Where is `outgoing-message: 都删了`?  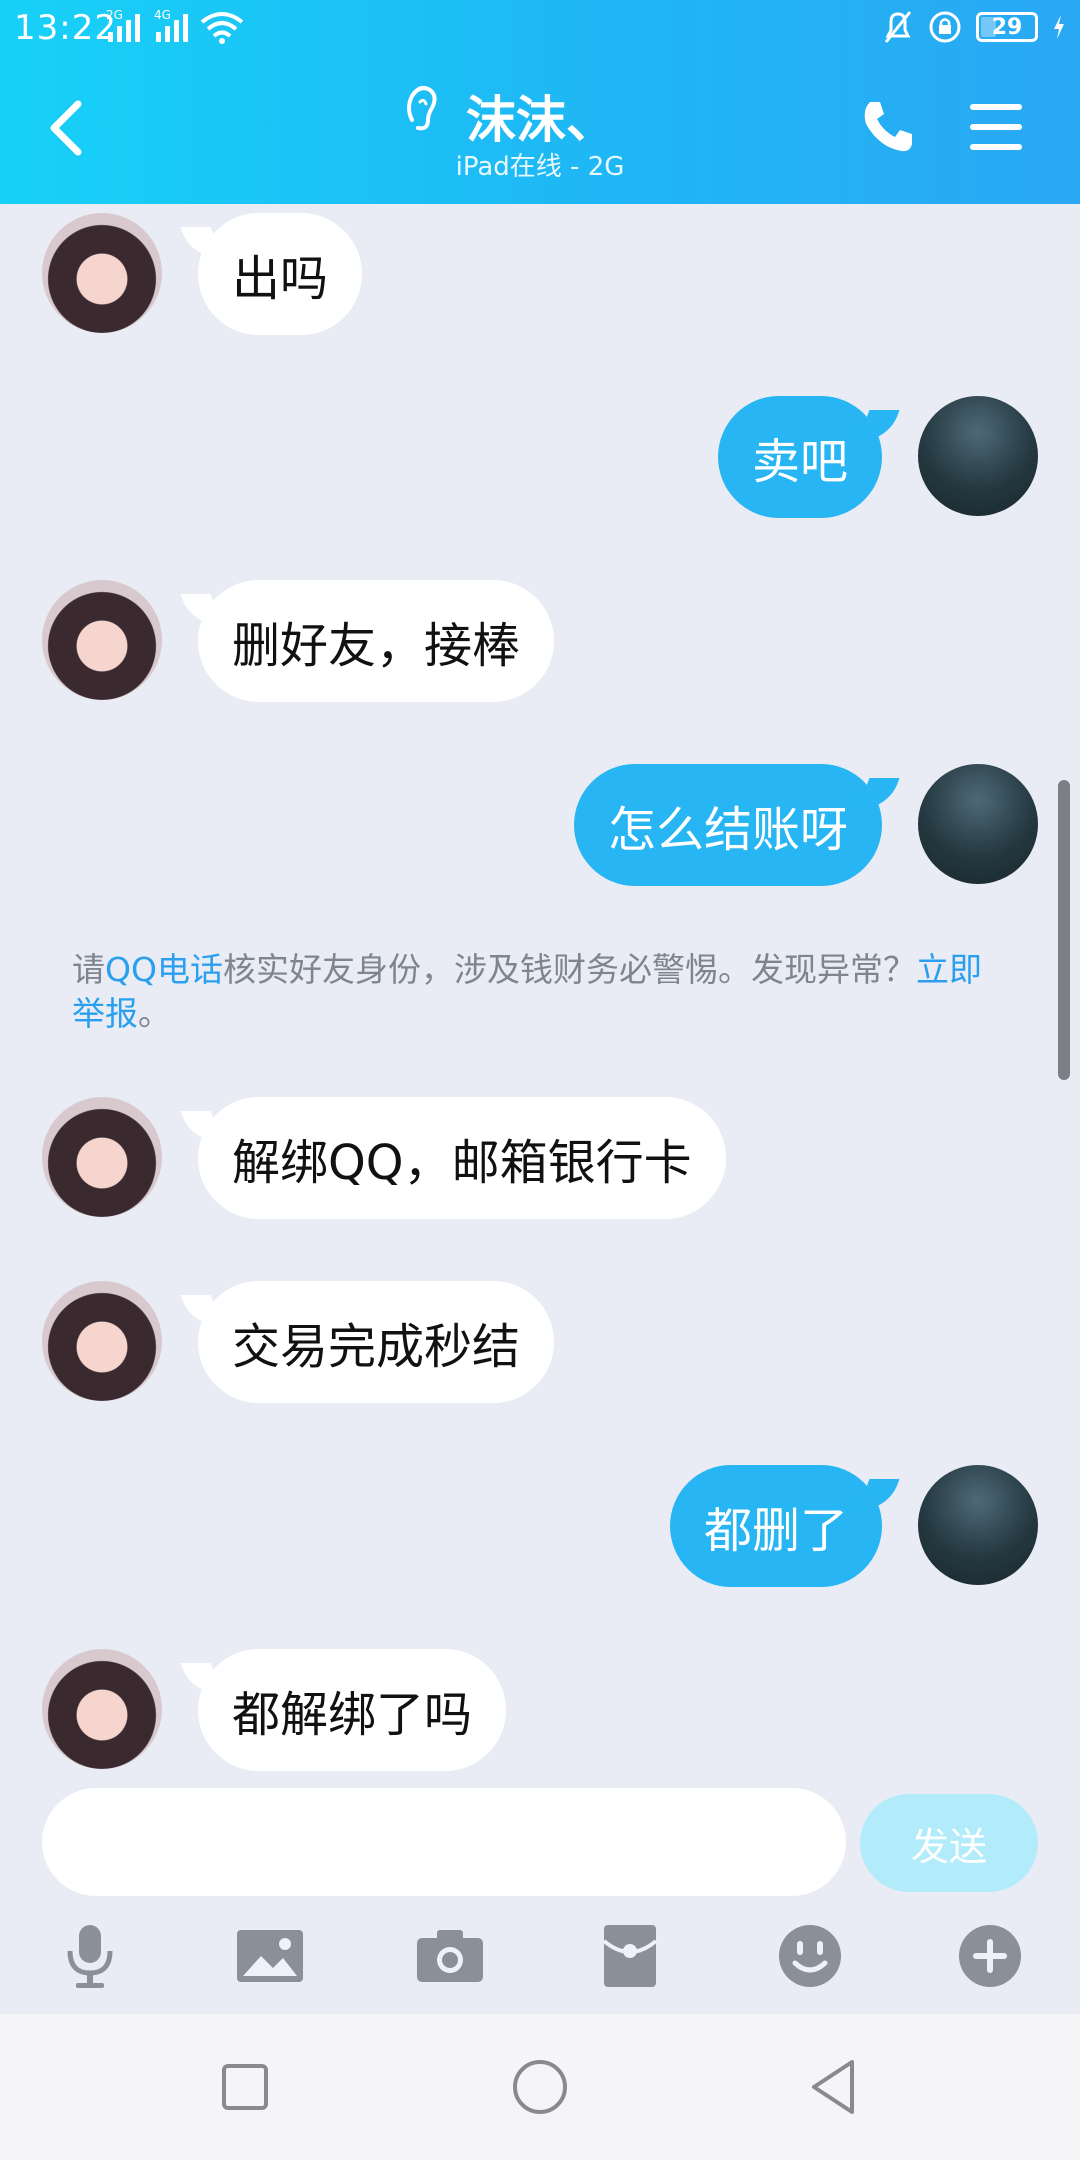
outgoing-message: 都删了 is located at coordinates (775, 1526).